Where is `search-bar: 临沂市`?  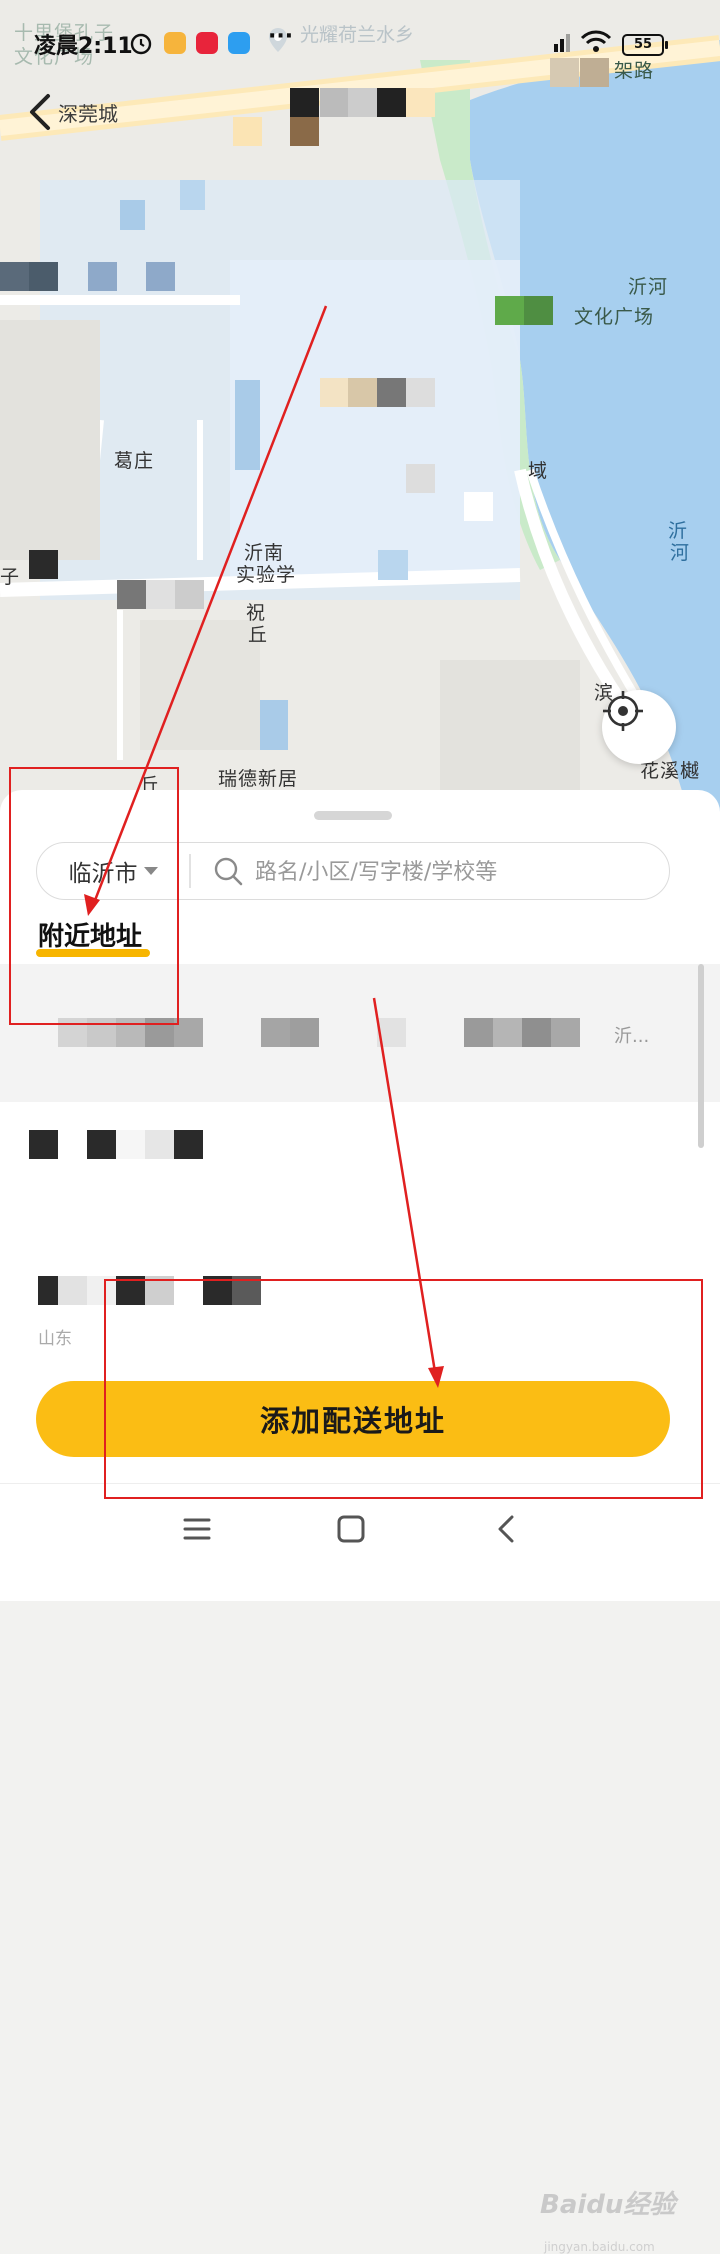 search-bar: 临沂市 is located at coordinates (353, 871).